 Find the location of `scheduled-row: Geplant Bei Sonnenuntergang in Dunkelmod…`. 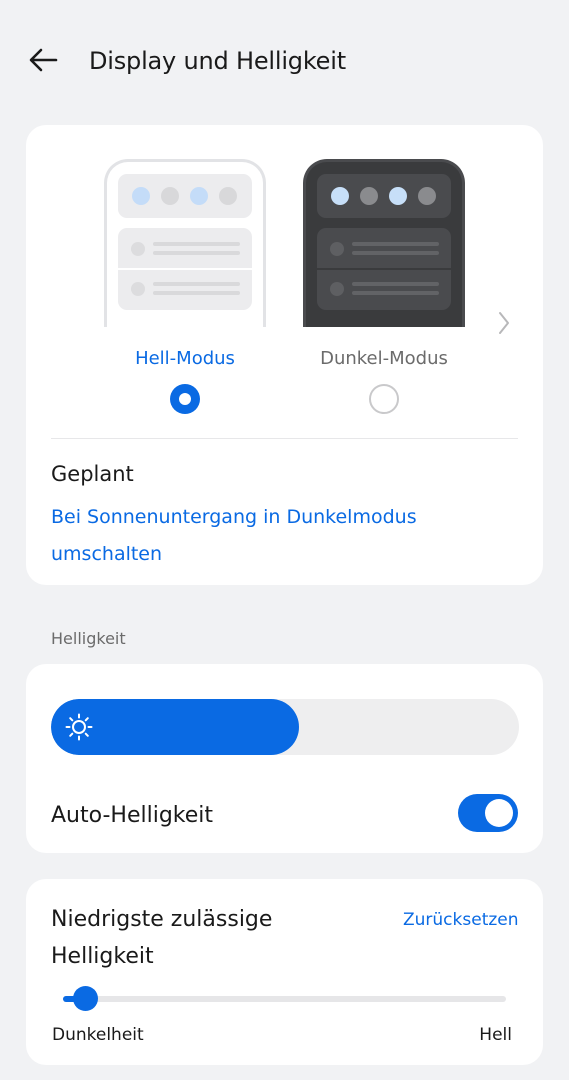

scheduled-row: Geplant Bei Sonnenuntergang in Dunkelmod… is located at coordinates (284, 512).